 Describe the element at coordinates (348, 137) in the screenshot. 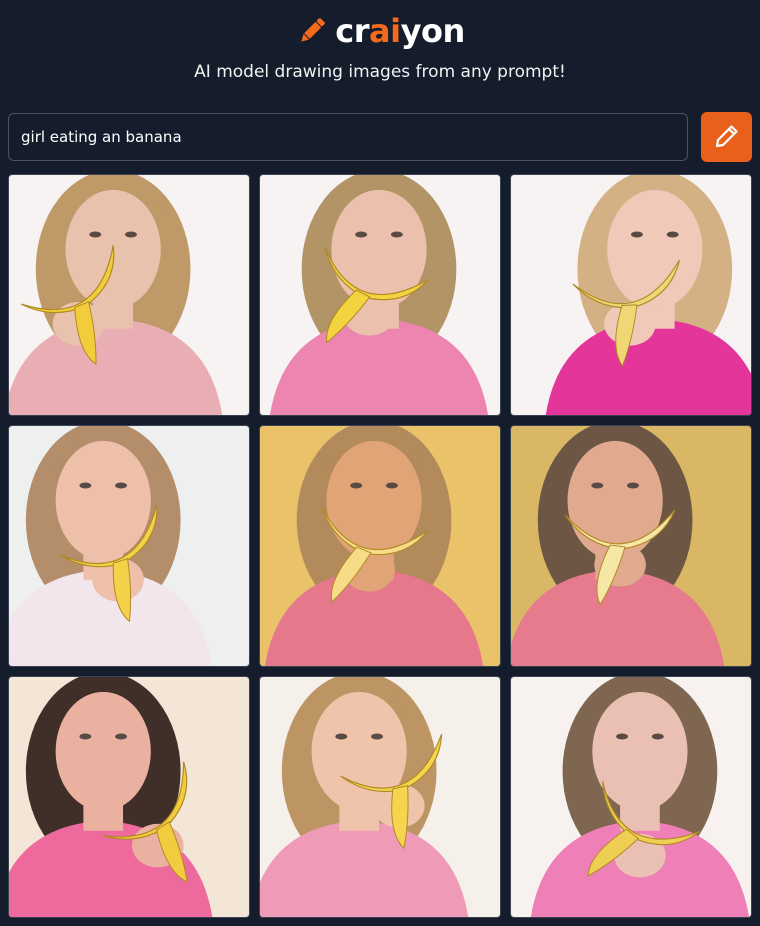

I see `prompt-input` at that location.